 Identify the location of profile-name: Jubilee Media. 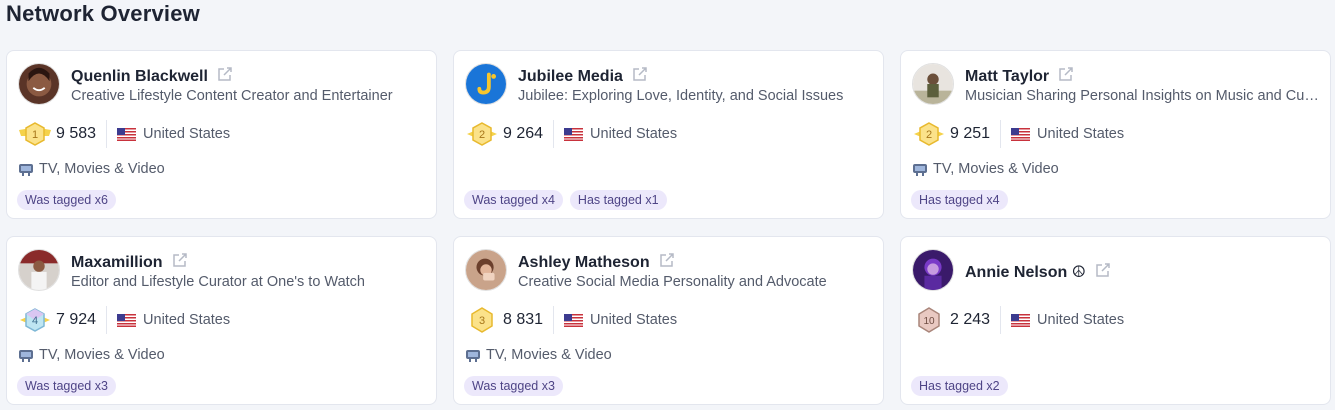
(583, 75).